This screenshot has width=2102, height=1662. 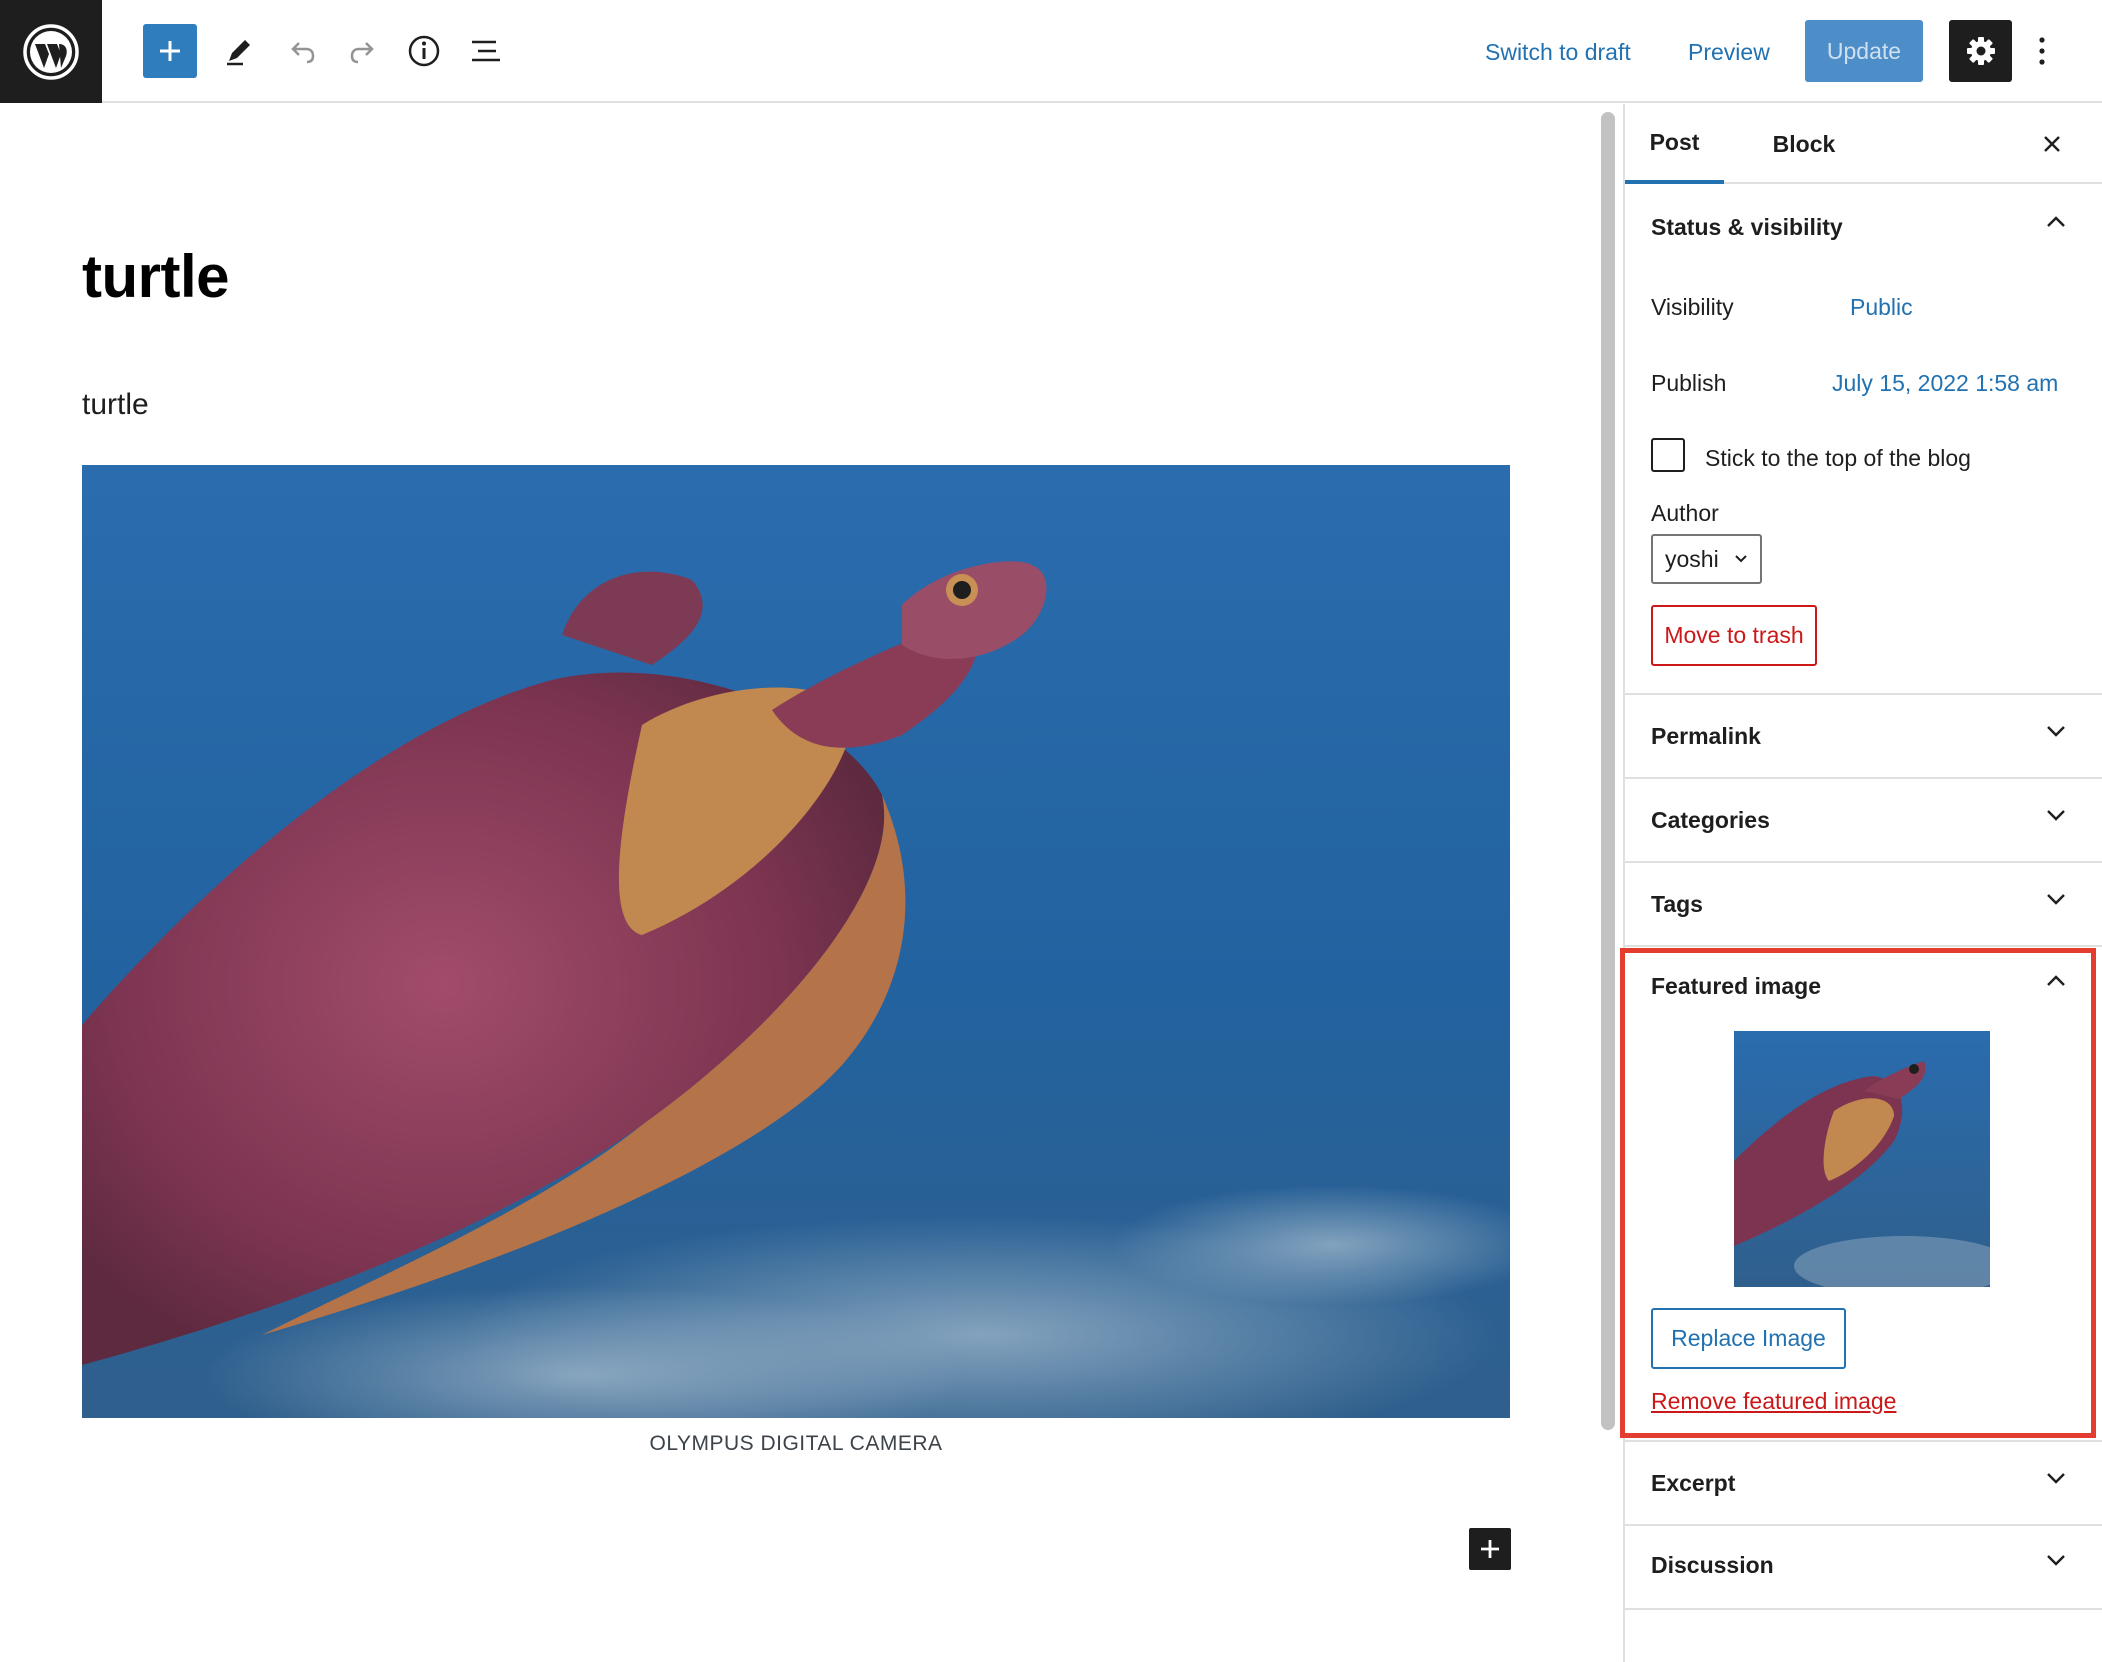 I want to click on gear-icon, so click(x=1980, y=51).